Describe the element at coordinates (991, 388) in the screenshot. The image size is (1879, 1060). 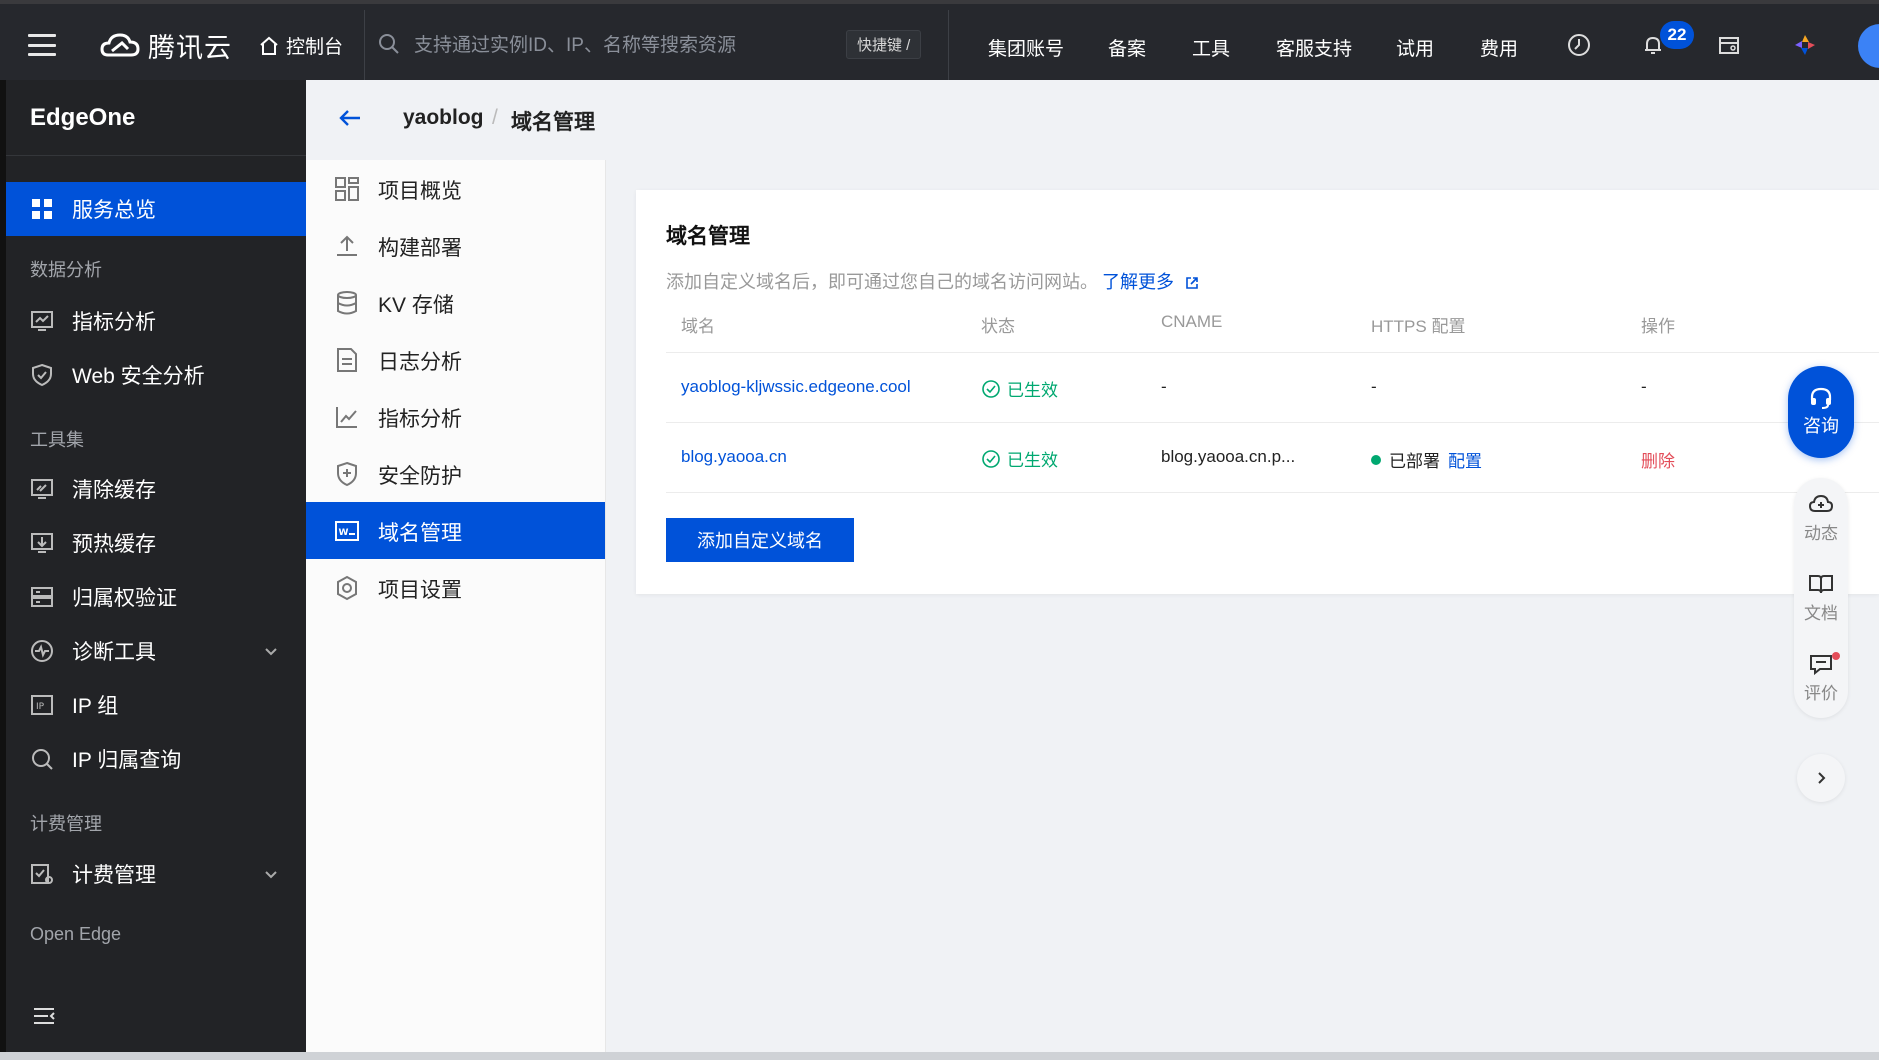
I see `check-circle-icon` at that location.